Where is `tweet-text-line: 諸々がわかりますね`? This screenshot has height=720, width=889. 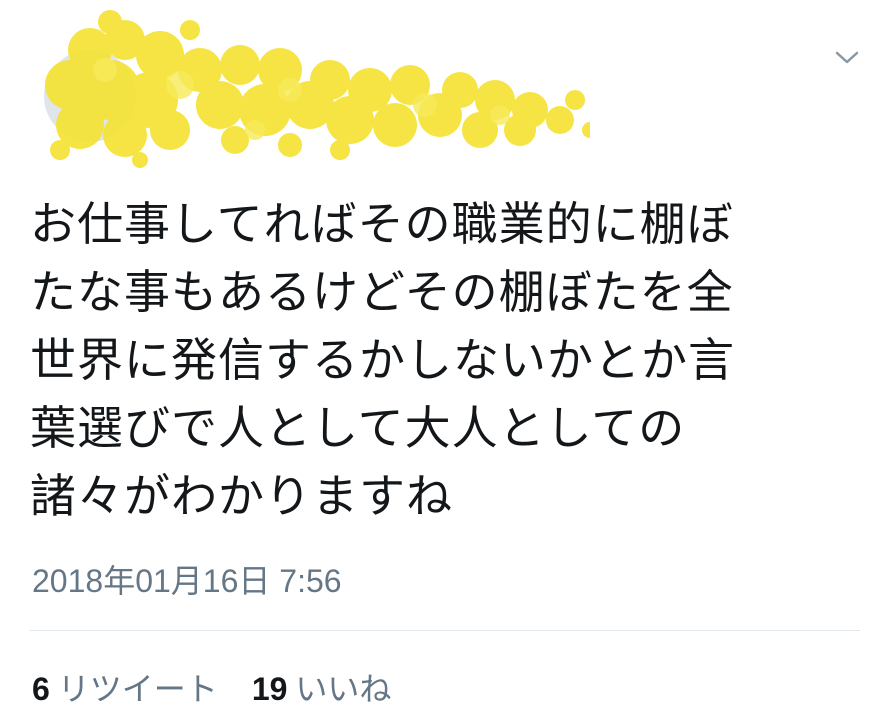 tweet-text-line: 諸々がわかりますね is located at coordinates (241, 496).